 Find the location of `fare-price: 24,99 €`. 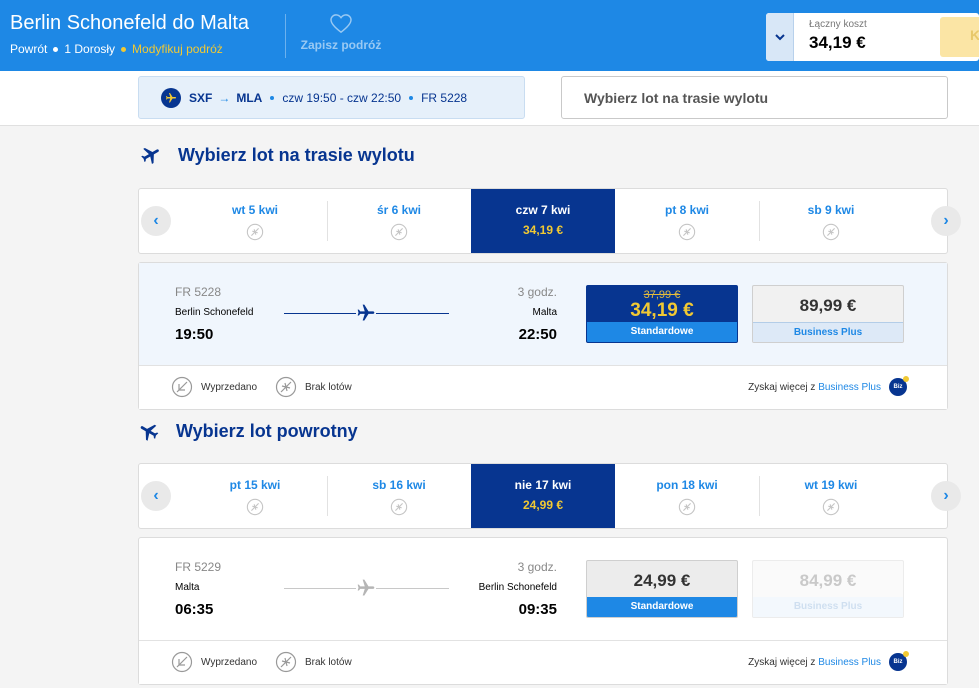

fare-price: 24,99 € is located at coordinates (662, 580).